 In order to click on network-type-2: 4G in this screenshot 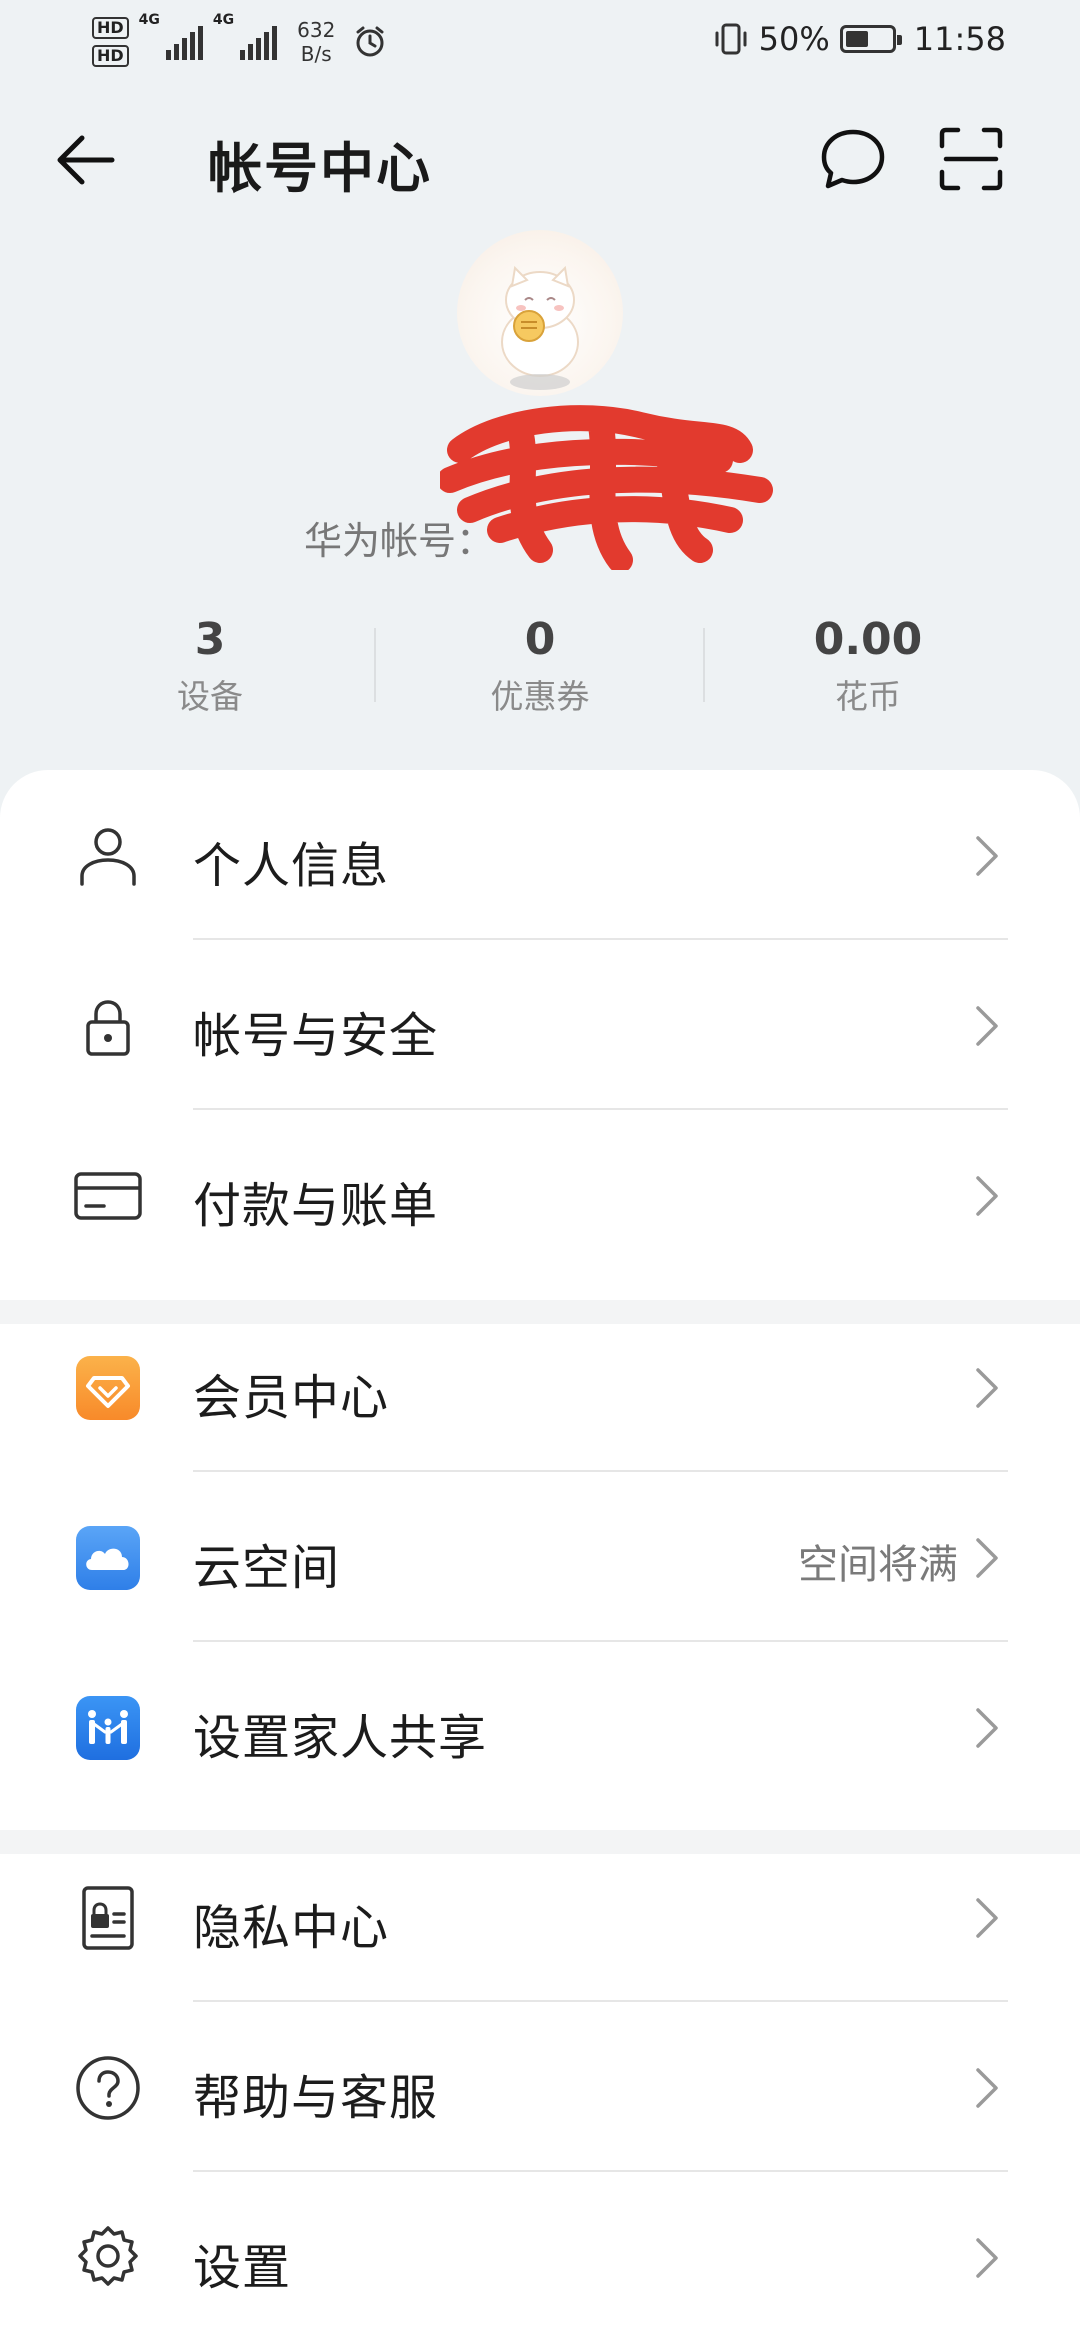, I will do `click(223, 20)`.